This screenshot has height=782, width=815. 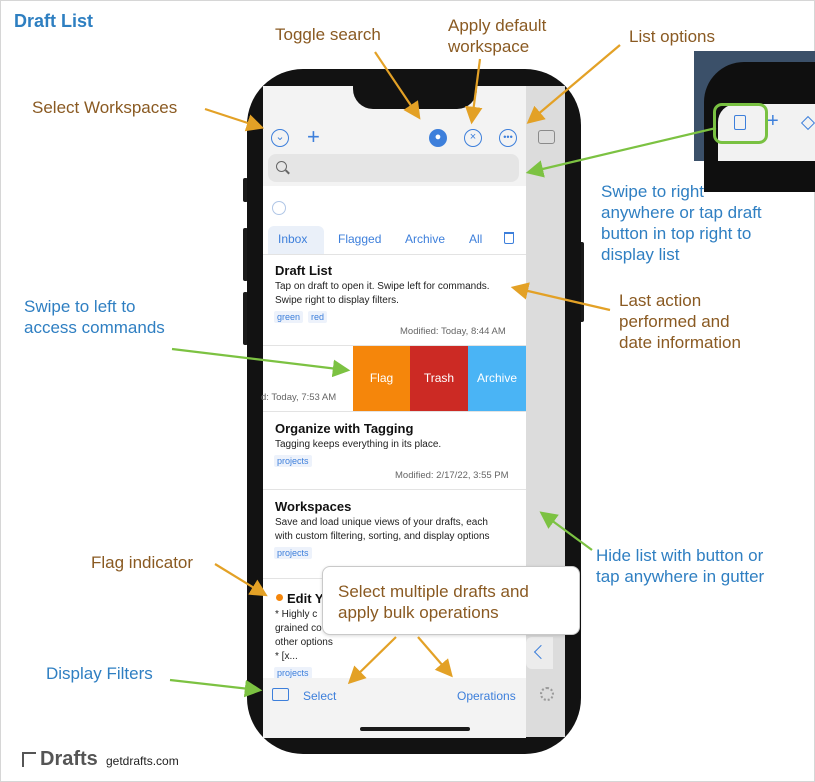 What do you see at coordinates (473, 91) in the screenshot?
I see `arrow-apply-default` at bounding box center [473, 91].